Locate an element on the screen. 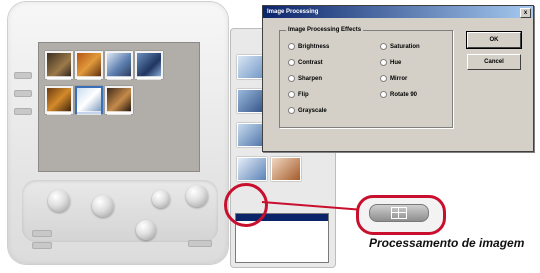  cancel-button: Cancel is located at coordinates (494, 62).